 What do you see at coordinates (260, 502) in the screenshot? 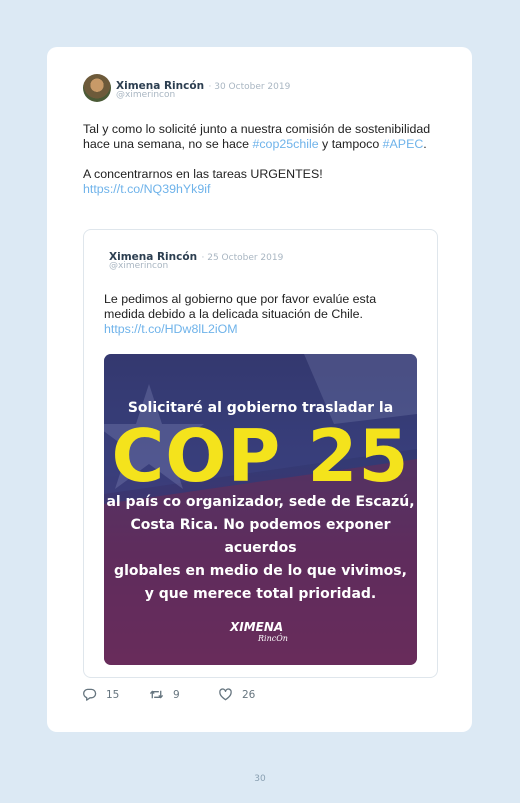
I see `promo-line: al país co organizador, sede de Escazú,` at bounding box center [260, 502].